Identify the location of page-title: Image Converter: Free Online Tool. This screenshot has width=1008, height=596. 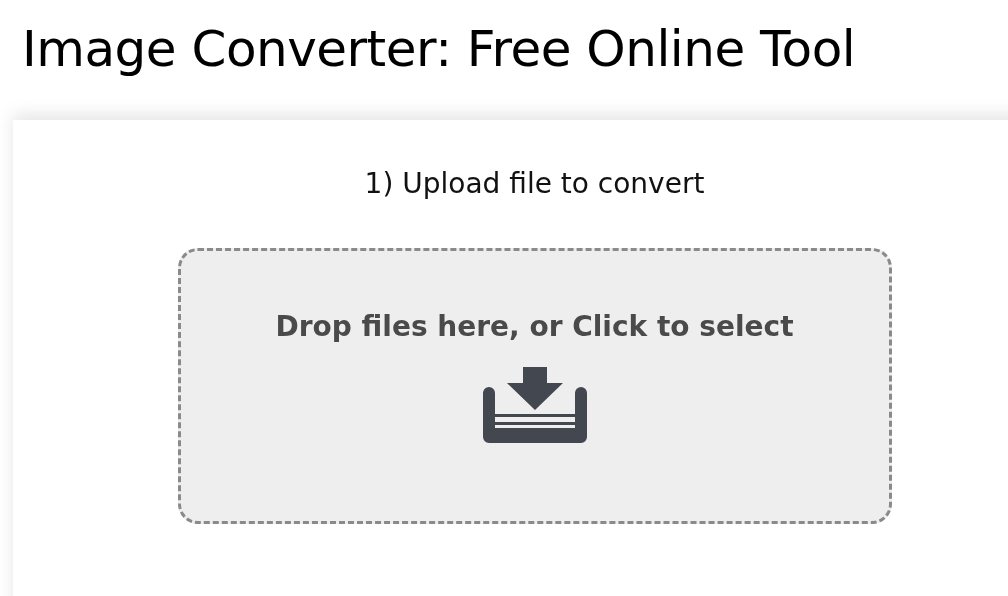
(439, 49).